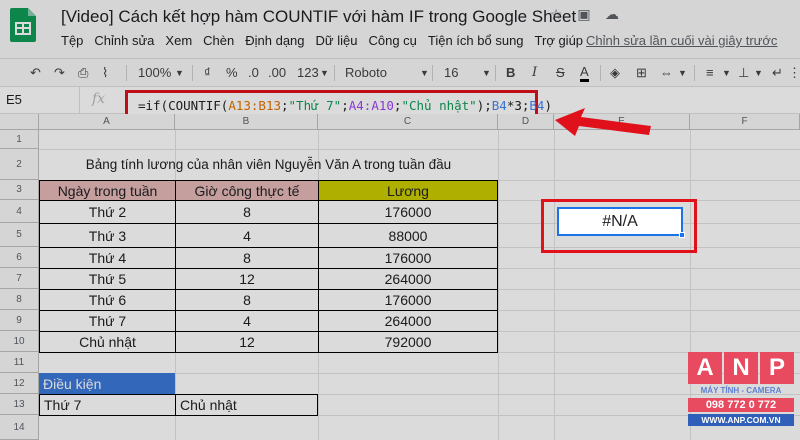 The width and height of the screenshot is (800, 440). Describe the element at coordinates (124, 40) in the screenshot. I see `menu-edit: Chỉnh sửa` at that location.